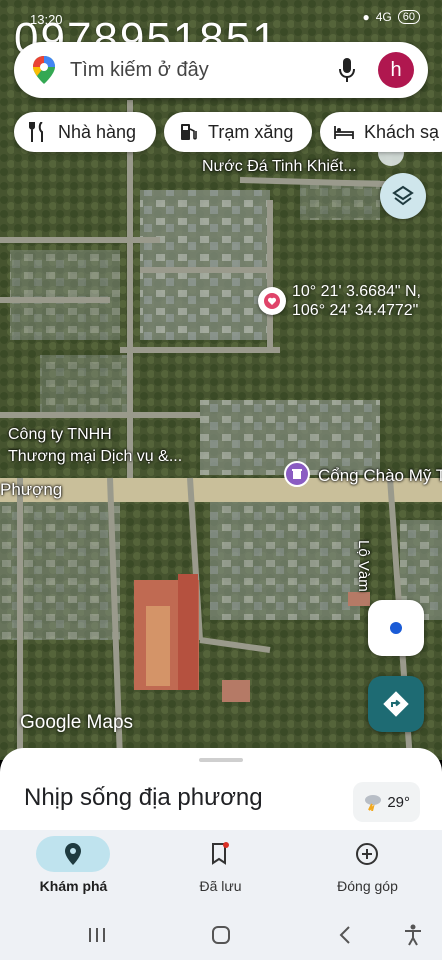  What do you see at coordinates (38, 132) in the screenshot?
I see `fork-knife-icon` at bounding box center [38, 132].